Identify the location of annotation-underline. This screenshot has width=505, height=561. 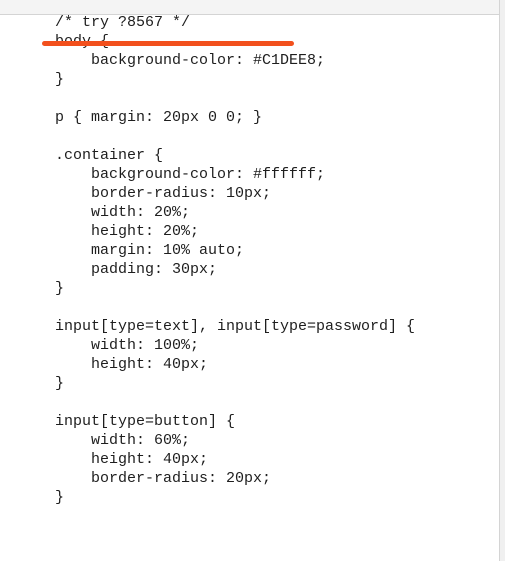
(168, 43).